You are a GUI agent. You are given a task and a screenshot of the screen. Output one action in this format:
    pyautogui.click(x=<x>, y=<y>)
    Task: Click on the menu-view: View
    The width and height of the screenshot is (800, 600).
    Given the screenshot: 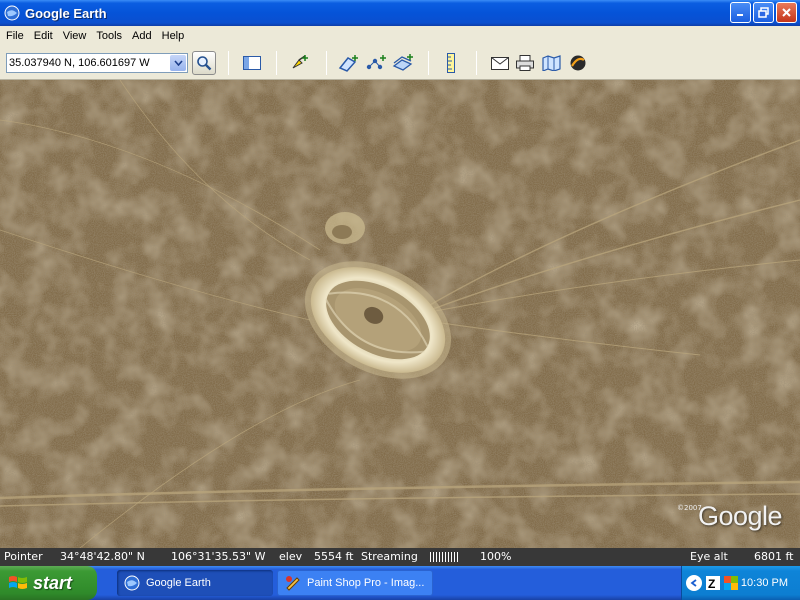 What is the action you would take?
    pyautogui.click(x=76, y=36)
    